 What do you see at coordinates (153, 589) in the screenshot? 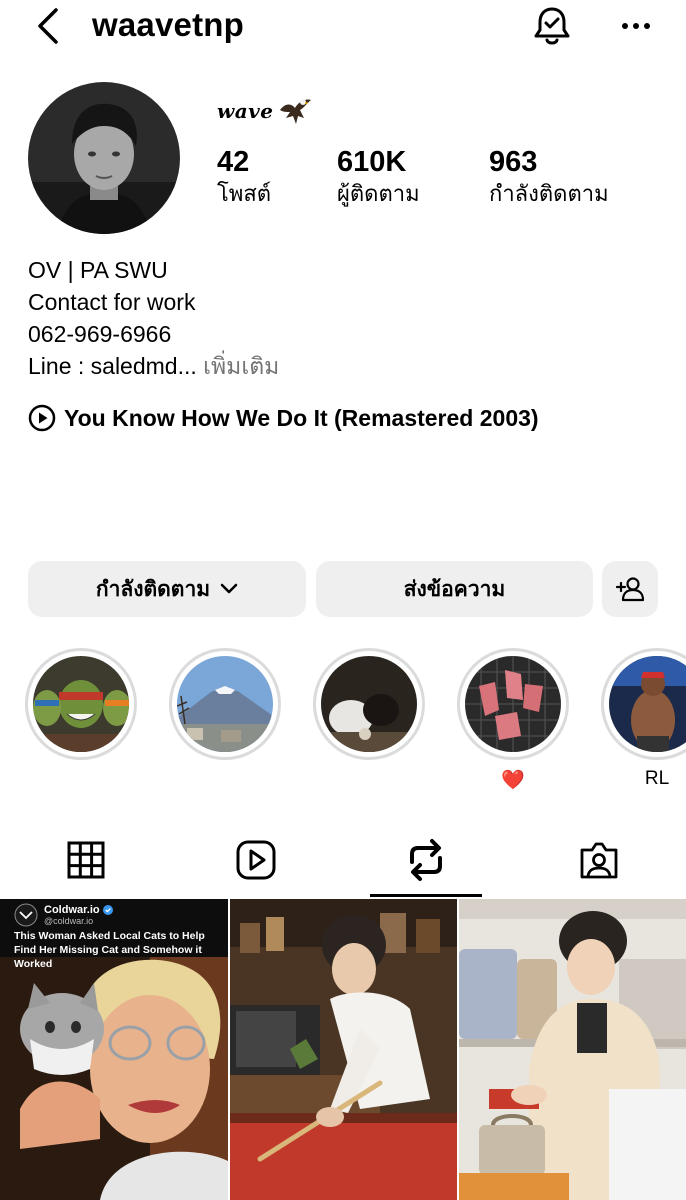
I see `following-button-label: กำลังติดตาม` at bounding box center [153, 589].